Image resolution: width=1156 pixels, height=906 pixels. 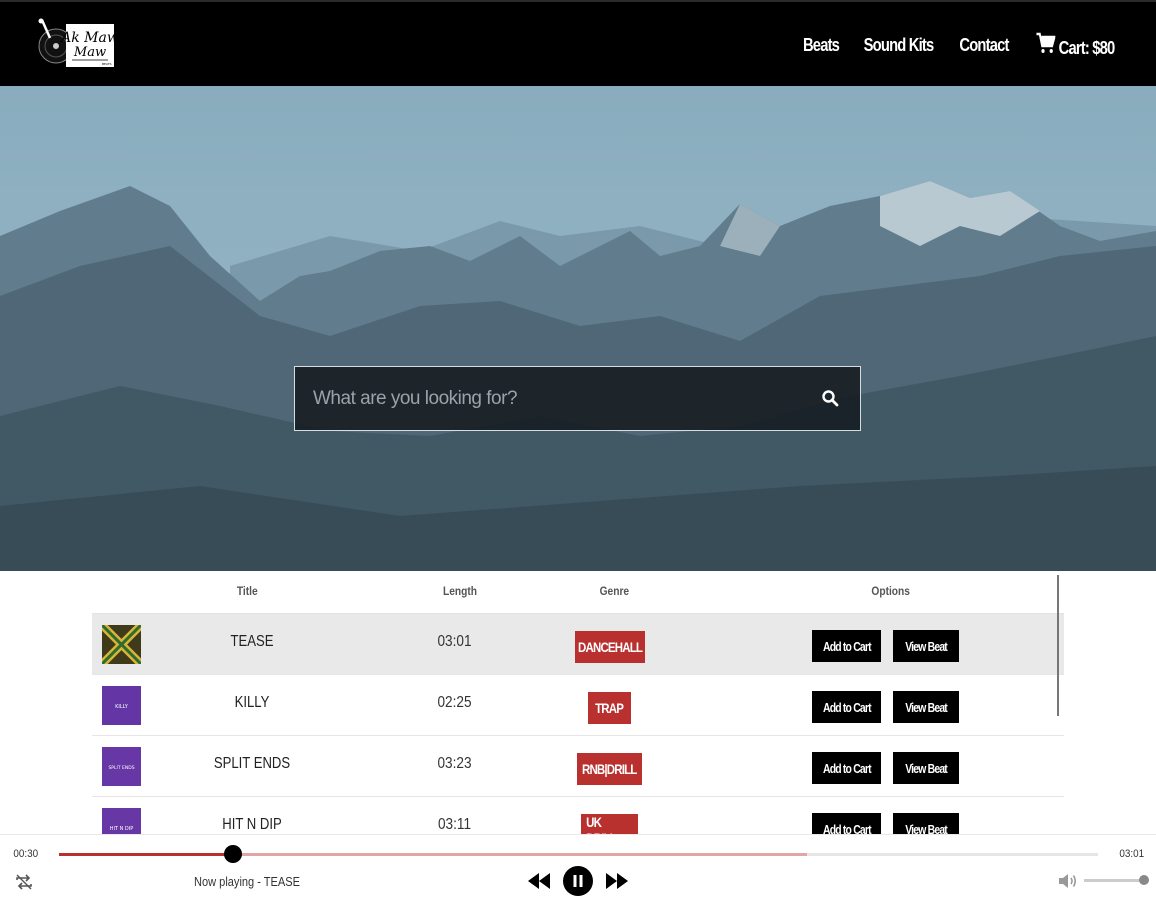 I want to click on cover-art-thumbnail: SPLIT ENDS, so click(x=121, y=766).